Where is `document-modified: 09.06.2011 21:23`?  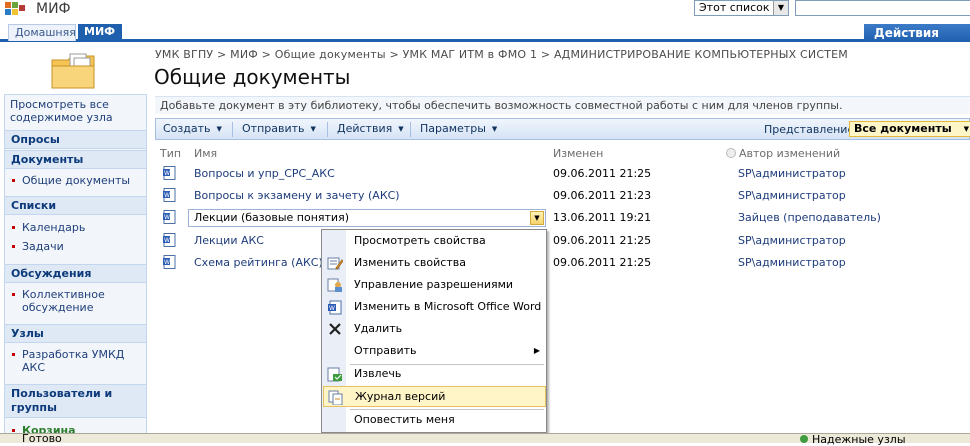 document-modified: 09.06.2011 21:23 is located at coordinates (602, 195).